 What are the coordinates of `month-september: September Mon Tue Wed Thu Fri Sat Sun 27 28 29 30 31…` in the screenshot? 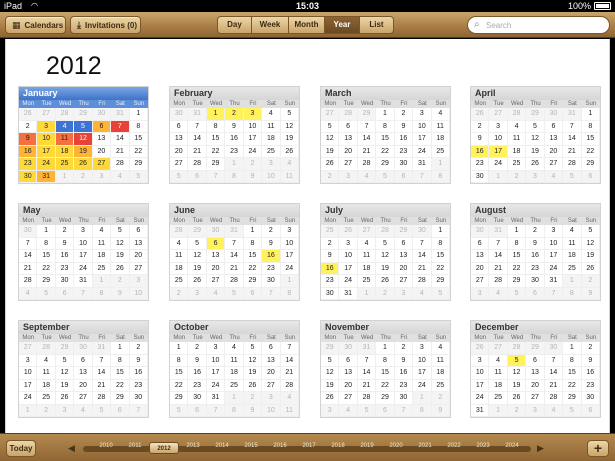 It's located at (83, 369).